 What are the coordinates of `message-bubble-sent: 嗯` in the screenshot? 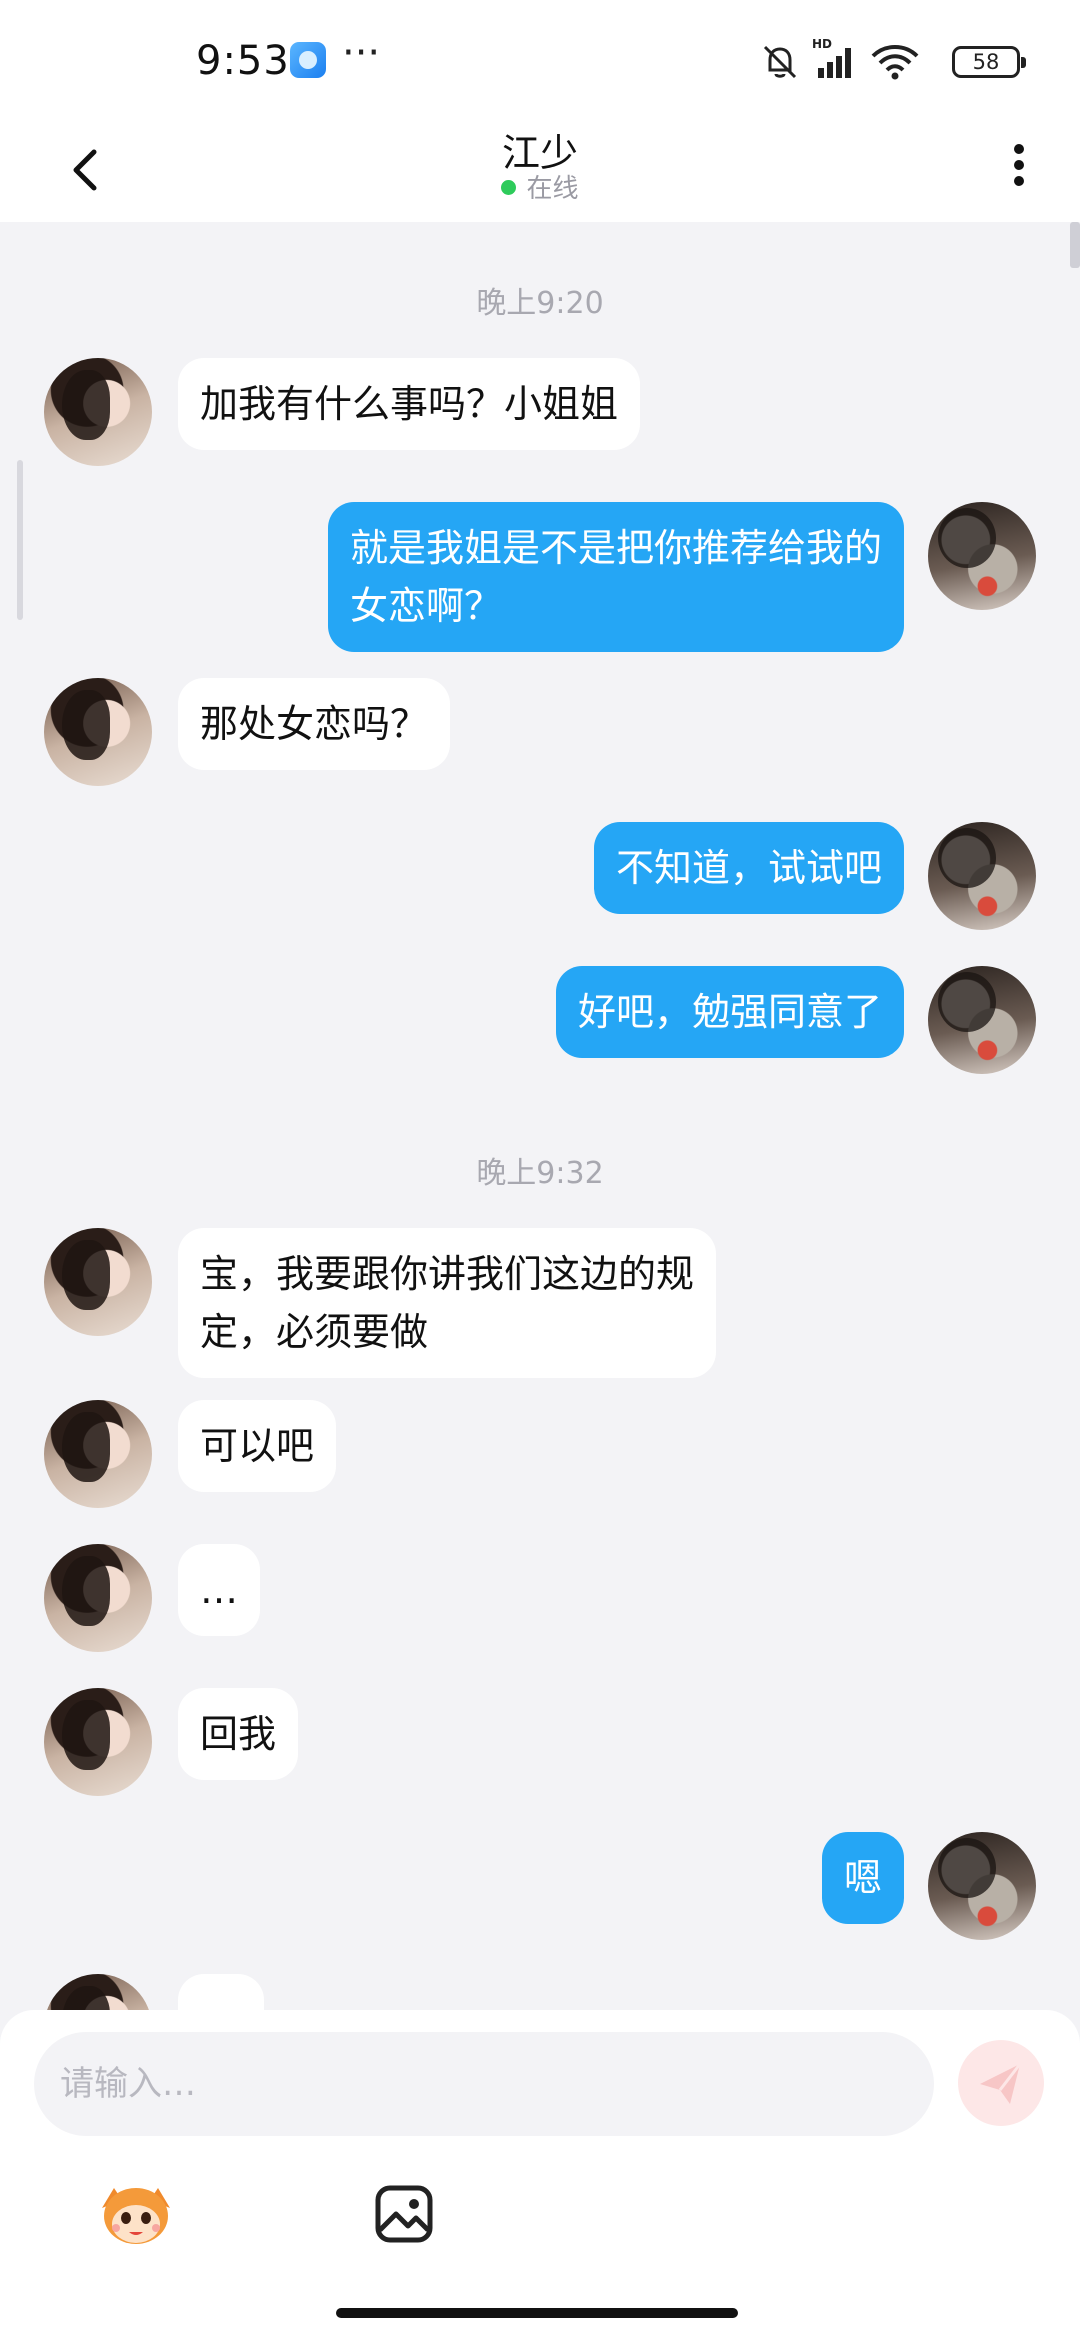 It's located at (862, 1878).